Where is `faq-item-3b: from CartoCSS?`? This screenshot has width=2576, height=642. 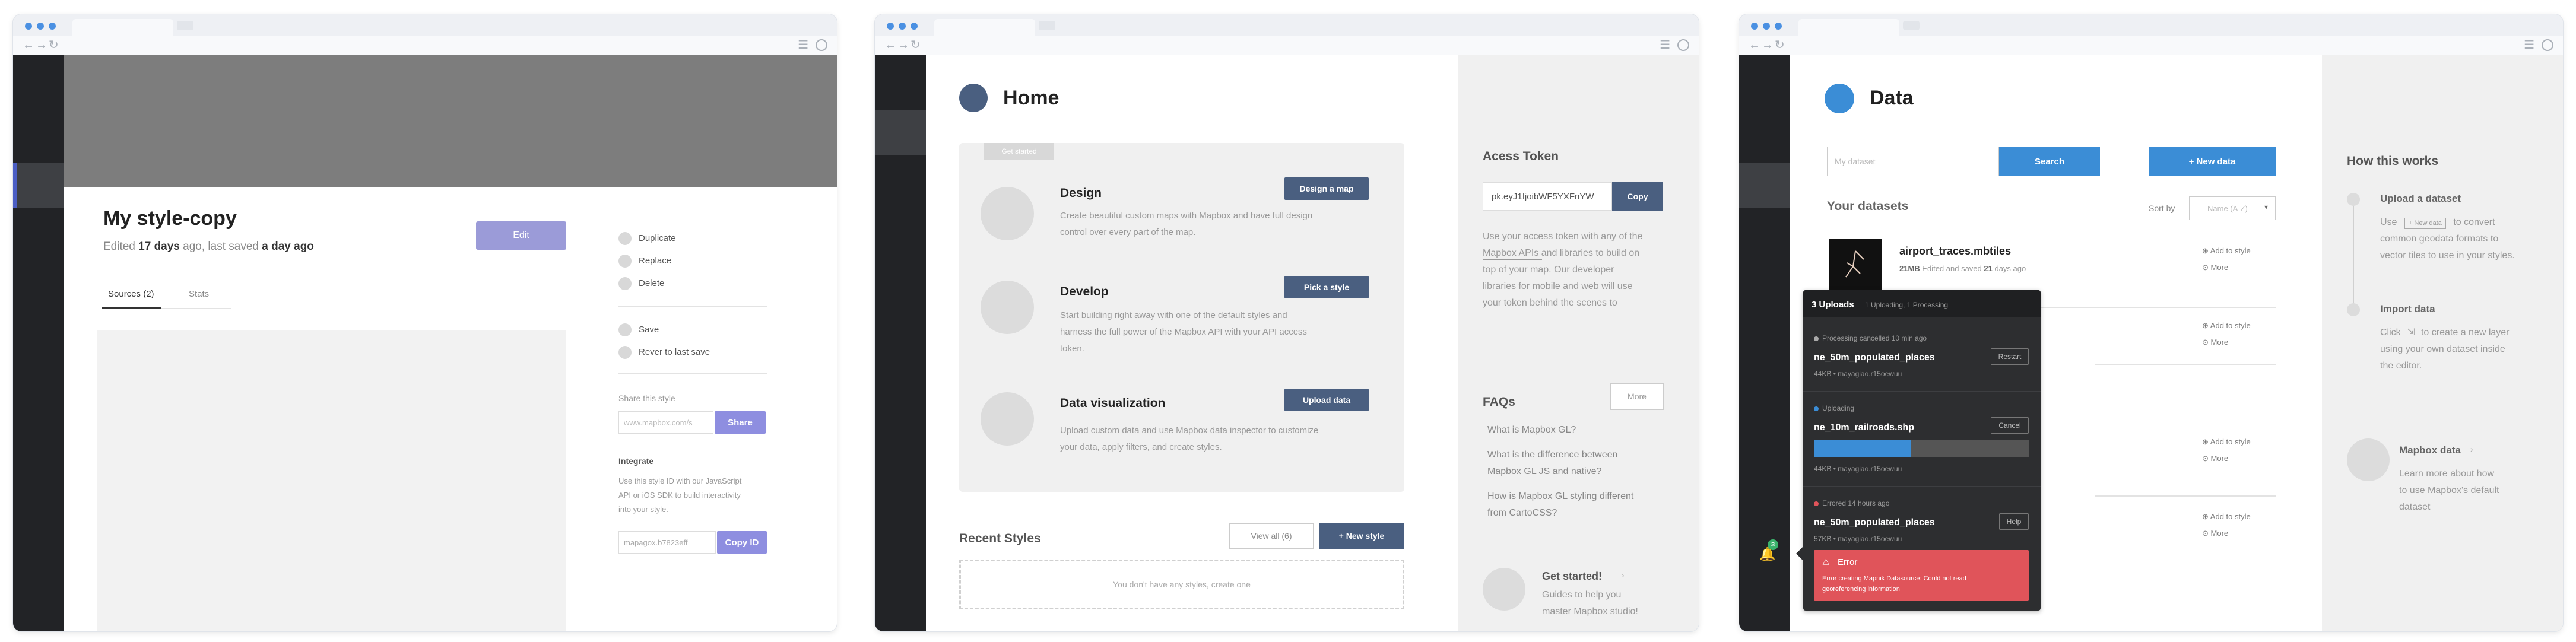
faq-item-3b: from CartoCSS? is located at coordinates (1522, 513).